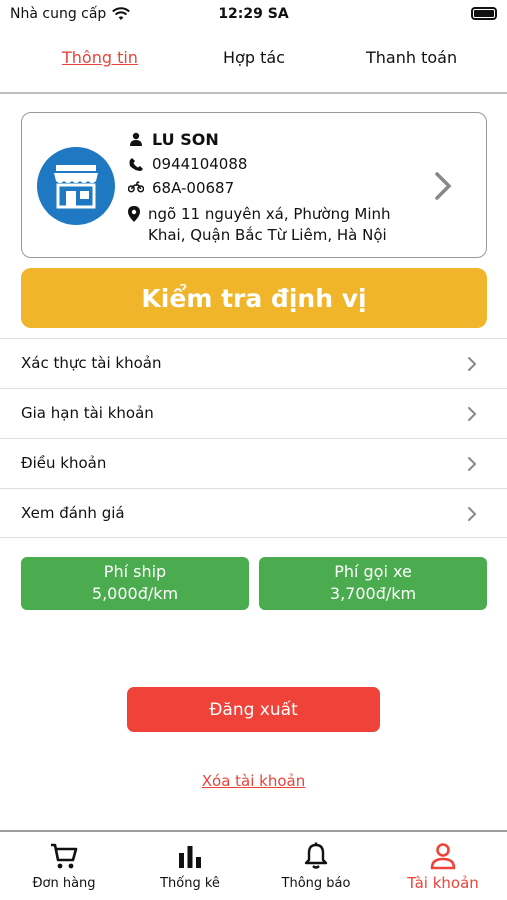 Image resolution: width=507 pixels, height=900 pixels. Describe the element at coordinates (100, 57) in the screenshot. I see `tab-info: Thông tin` at that location.